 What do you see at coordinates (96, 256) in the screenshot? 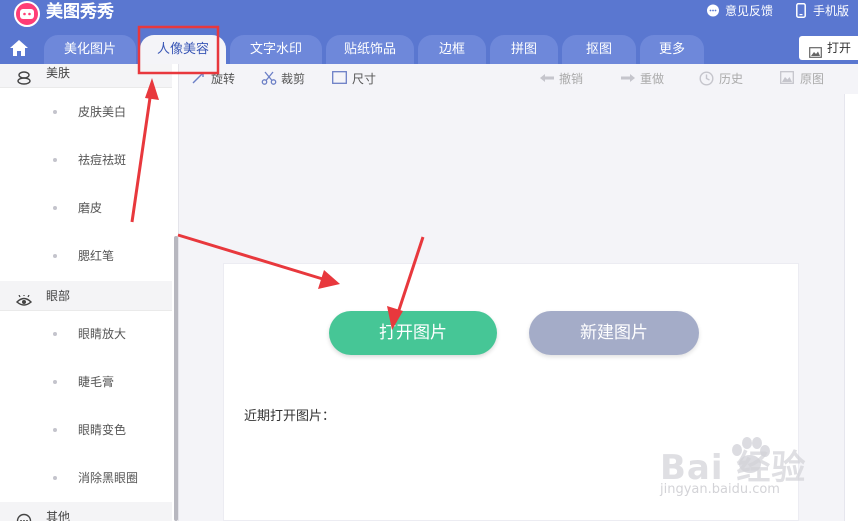
I see `sidebar-item-label: 腮红笔` at bounding box center [96, 256].